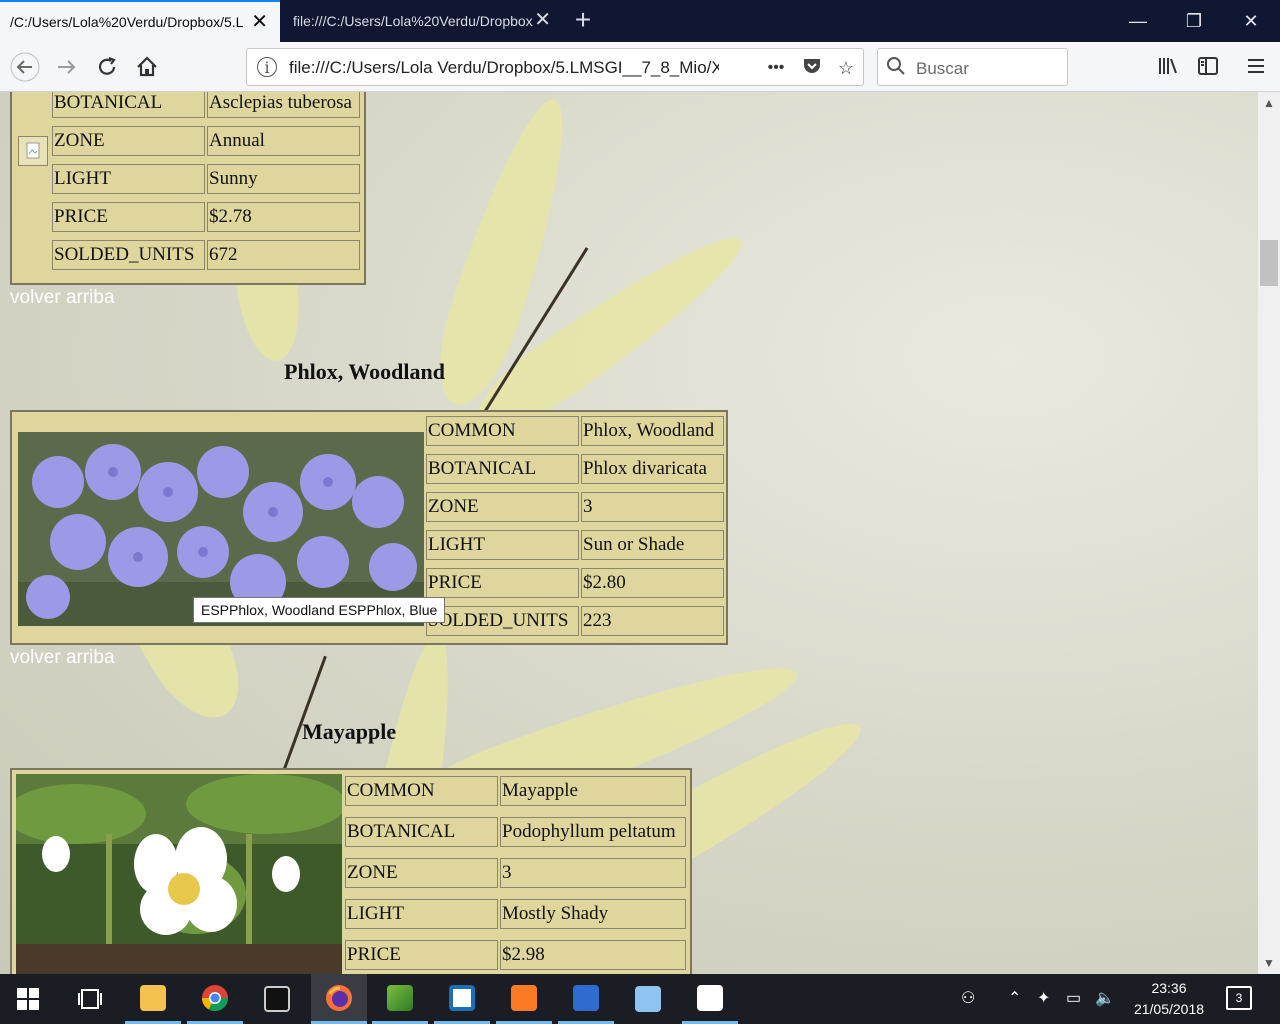 The image size is (1280, 1024). Describe the element at coordinates (1194, 21) in the screenshot. I see `restore-button: ❐` at that location.